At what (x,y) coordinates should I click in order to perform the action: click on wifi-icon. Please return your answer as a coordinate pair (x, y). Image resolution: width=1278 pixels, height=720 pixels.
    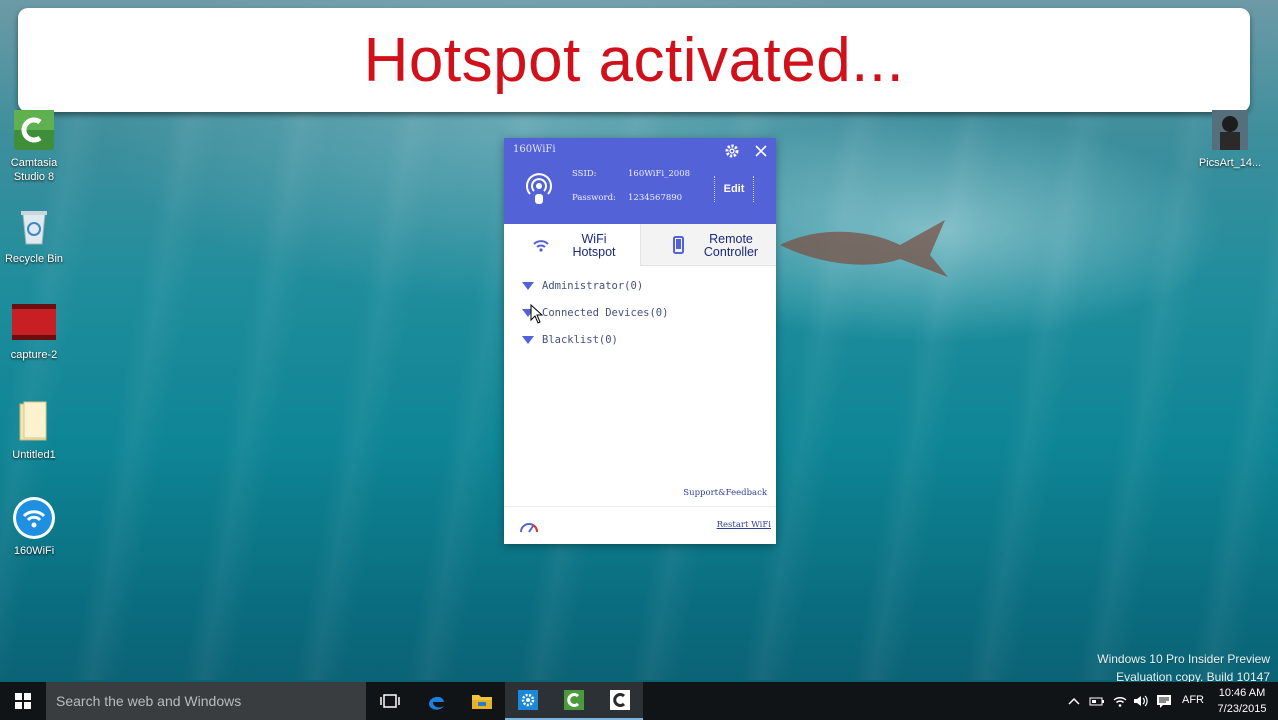
    Looking at the image, I should click on (541, 245).